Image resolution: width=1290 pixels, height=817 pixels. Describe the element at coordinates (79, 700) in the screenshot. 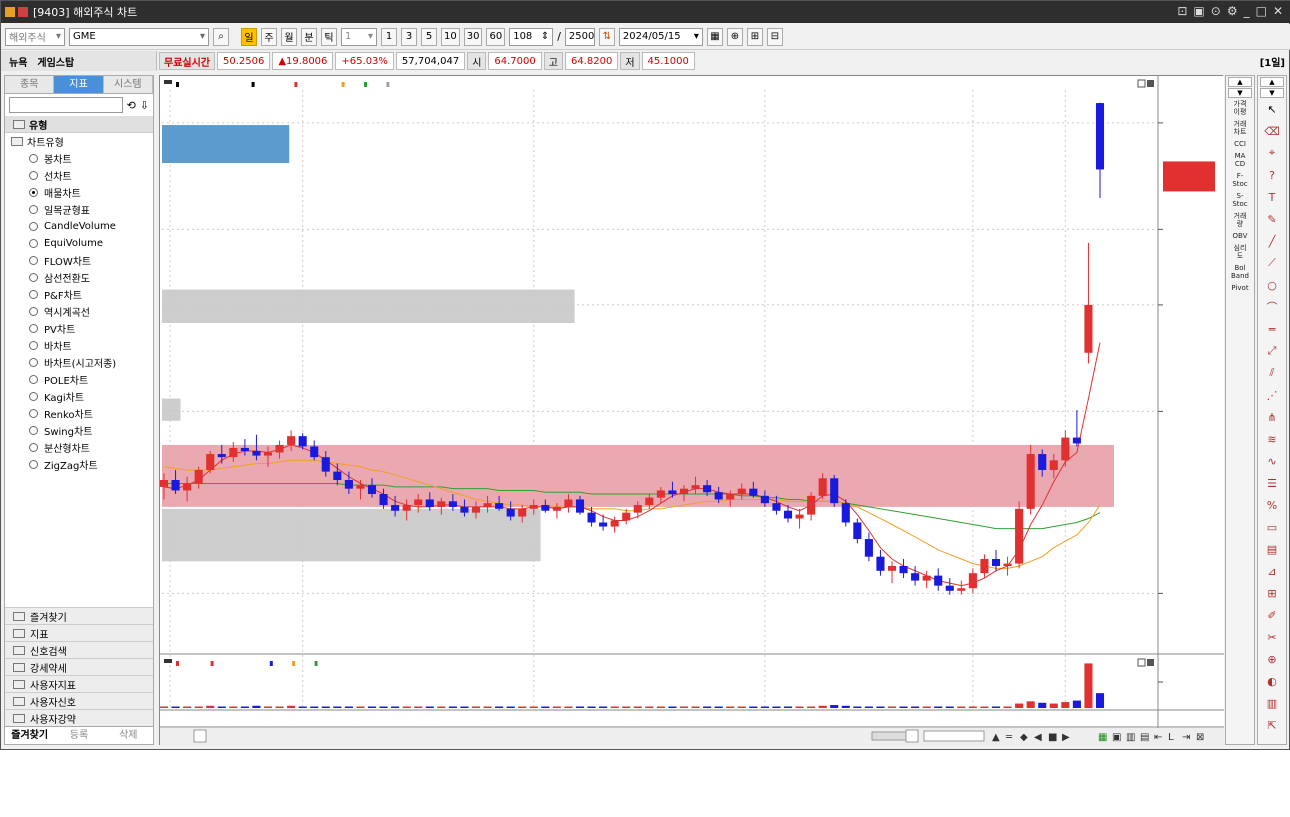

I see `bottom-group-item: 사용자신호` at that location.